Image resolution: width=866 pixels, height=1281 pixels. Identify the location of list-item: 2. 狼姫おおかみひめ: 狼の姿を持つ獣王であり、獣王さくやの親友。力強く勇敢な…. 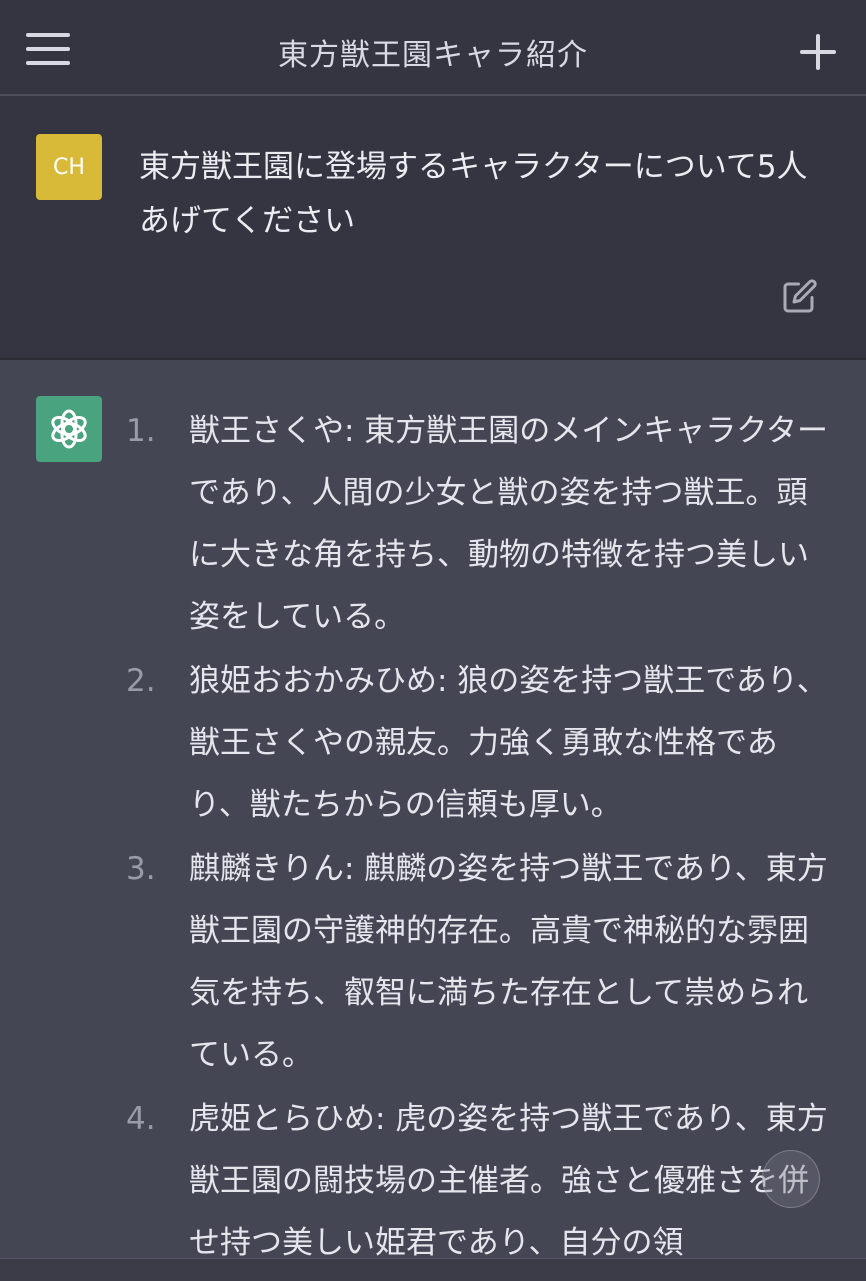
(433, 743).